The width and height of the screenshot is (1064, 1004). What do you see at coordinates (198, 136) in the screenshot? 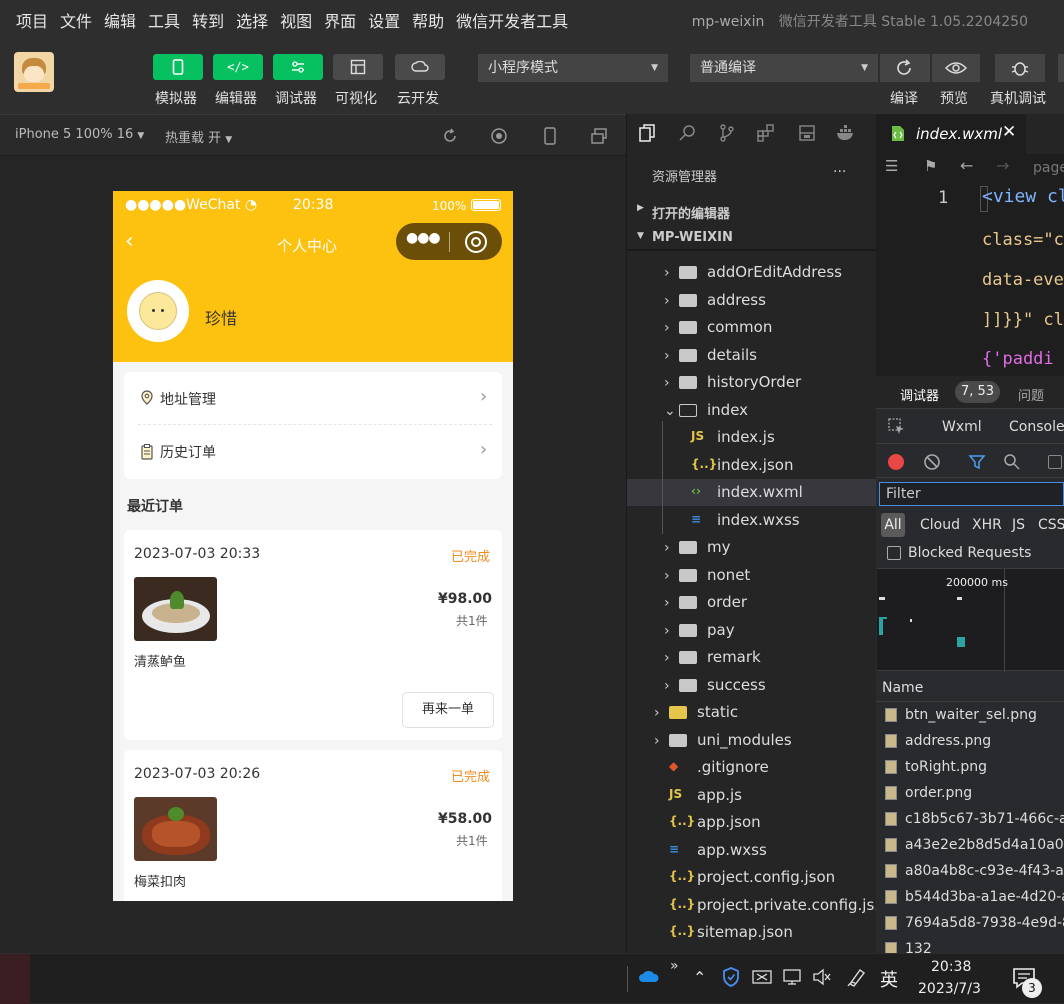
I see `hot-reload-select: 热重载 开 ▼` at bounding box center [198, 136].